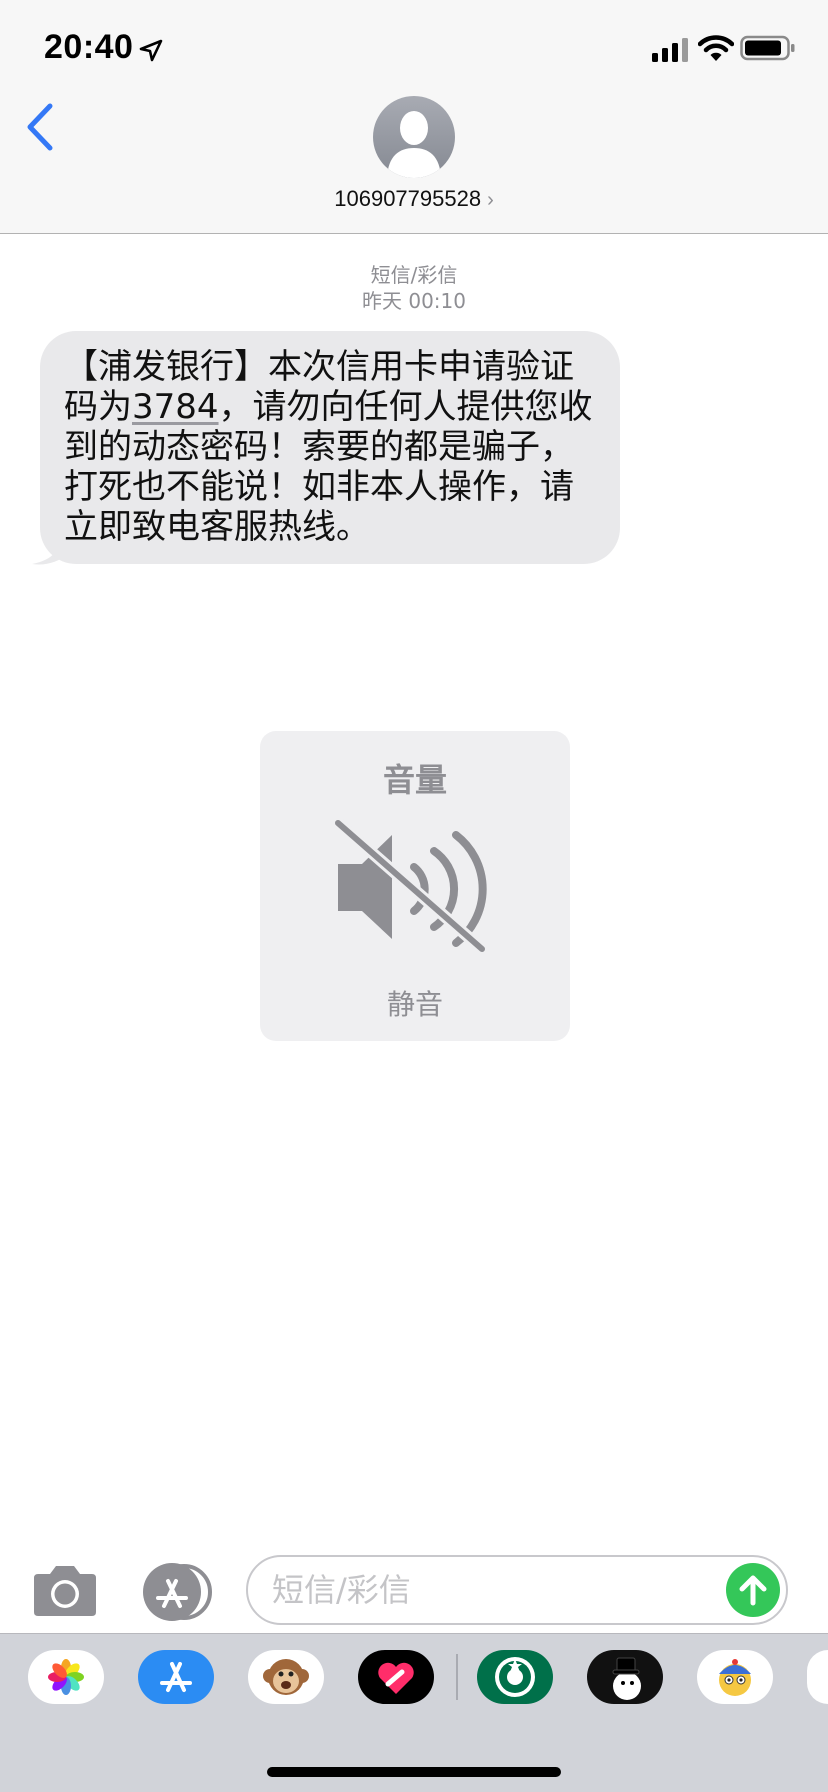  Describe the element at coordinates (98, 407) in the screenshot. I see `message-text: 码为` at that location.